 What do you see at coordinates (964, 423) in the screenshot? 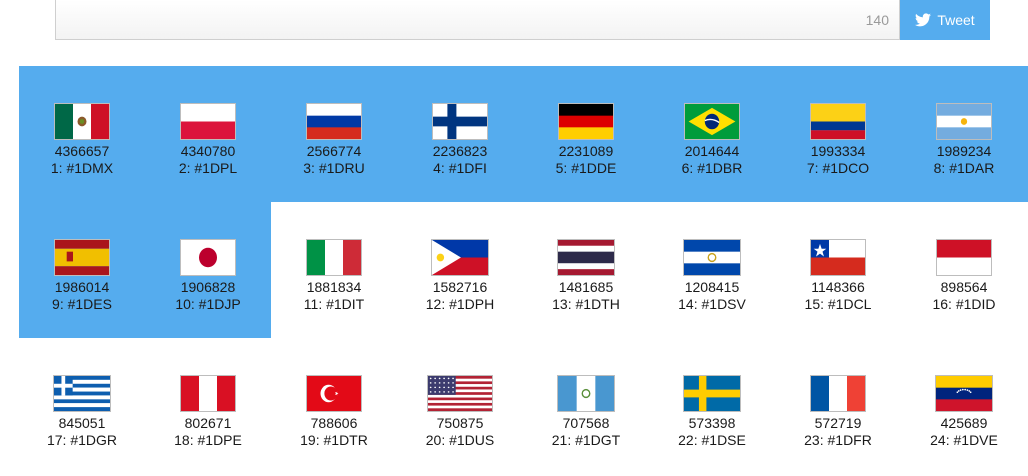
I see `tweet-count: 425689` at bounding box center [964, 423].